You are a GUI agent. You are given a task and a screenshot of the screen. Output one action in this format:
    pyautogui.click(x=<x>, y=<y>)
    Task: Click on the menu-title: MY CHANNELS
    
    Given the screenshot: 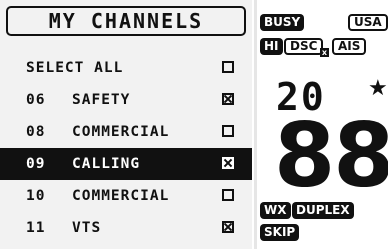 What is the action you would take?
    pyautogui.click(x=126, y=21)
    